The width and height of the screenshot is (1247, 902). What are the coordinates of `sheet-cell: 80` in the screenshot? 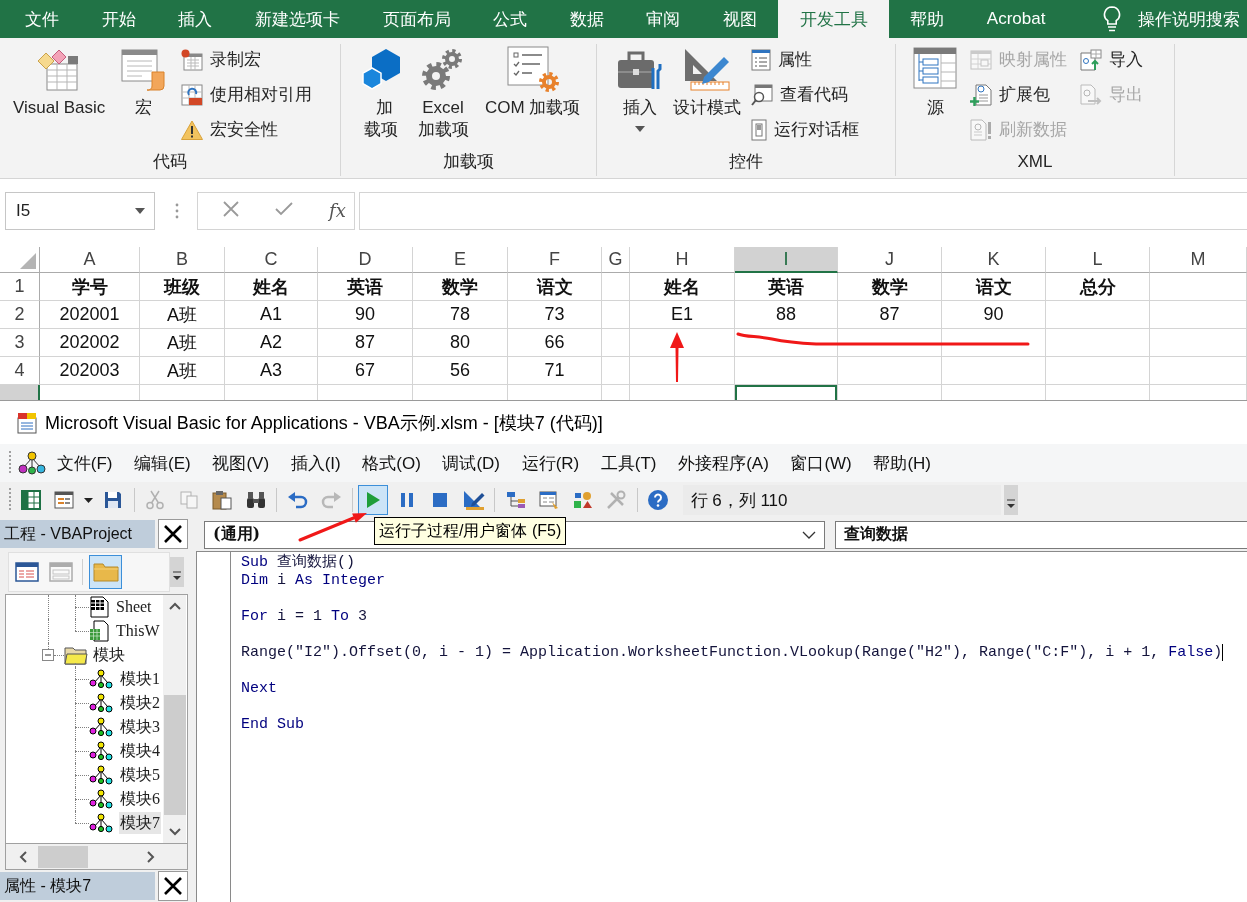 It's located at (460, 343).